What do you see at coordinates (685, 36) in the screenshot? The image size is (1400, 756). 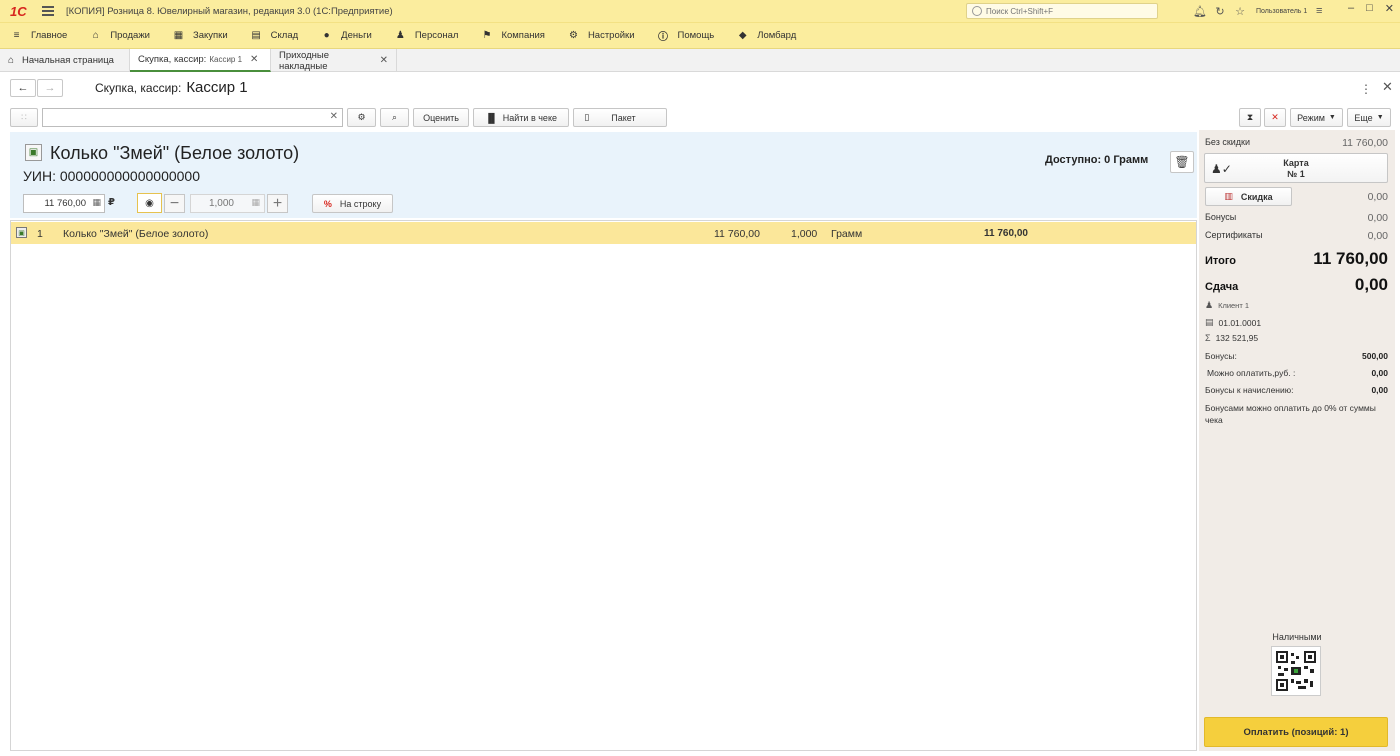 I see `menu-item-help: ⓘ Помощь` at bounding box center [685, 36].